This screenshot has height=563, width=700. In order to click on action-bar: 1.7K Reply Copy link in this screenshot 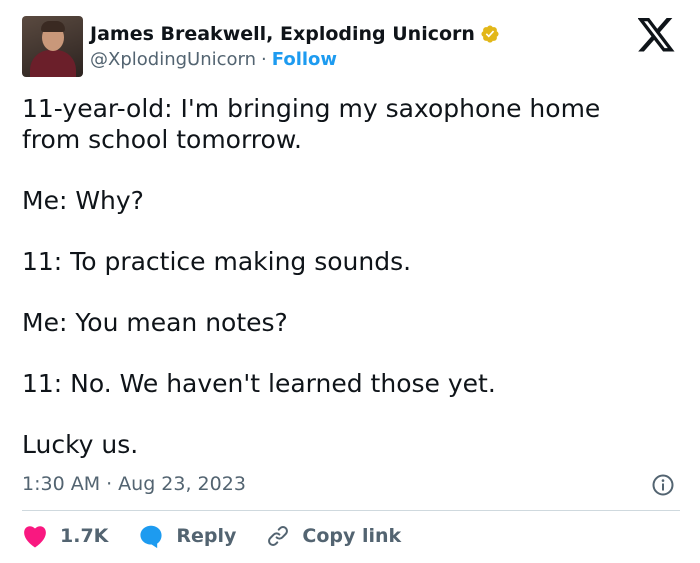, I will do `click(226, 536)`.